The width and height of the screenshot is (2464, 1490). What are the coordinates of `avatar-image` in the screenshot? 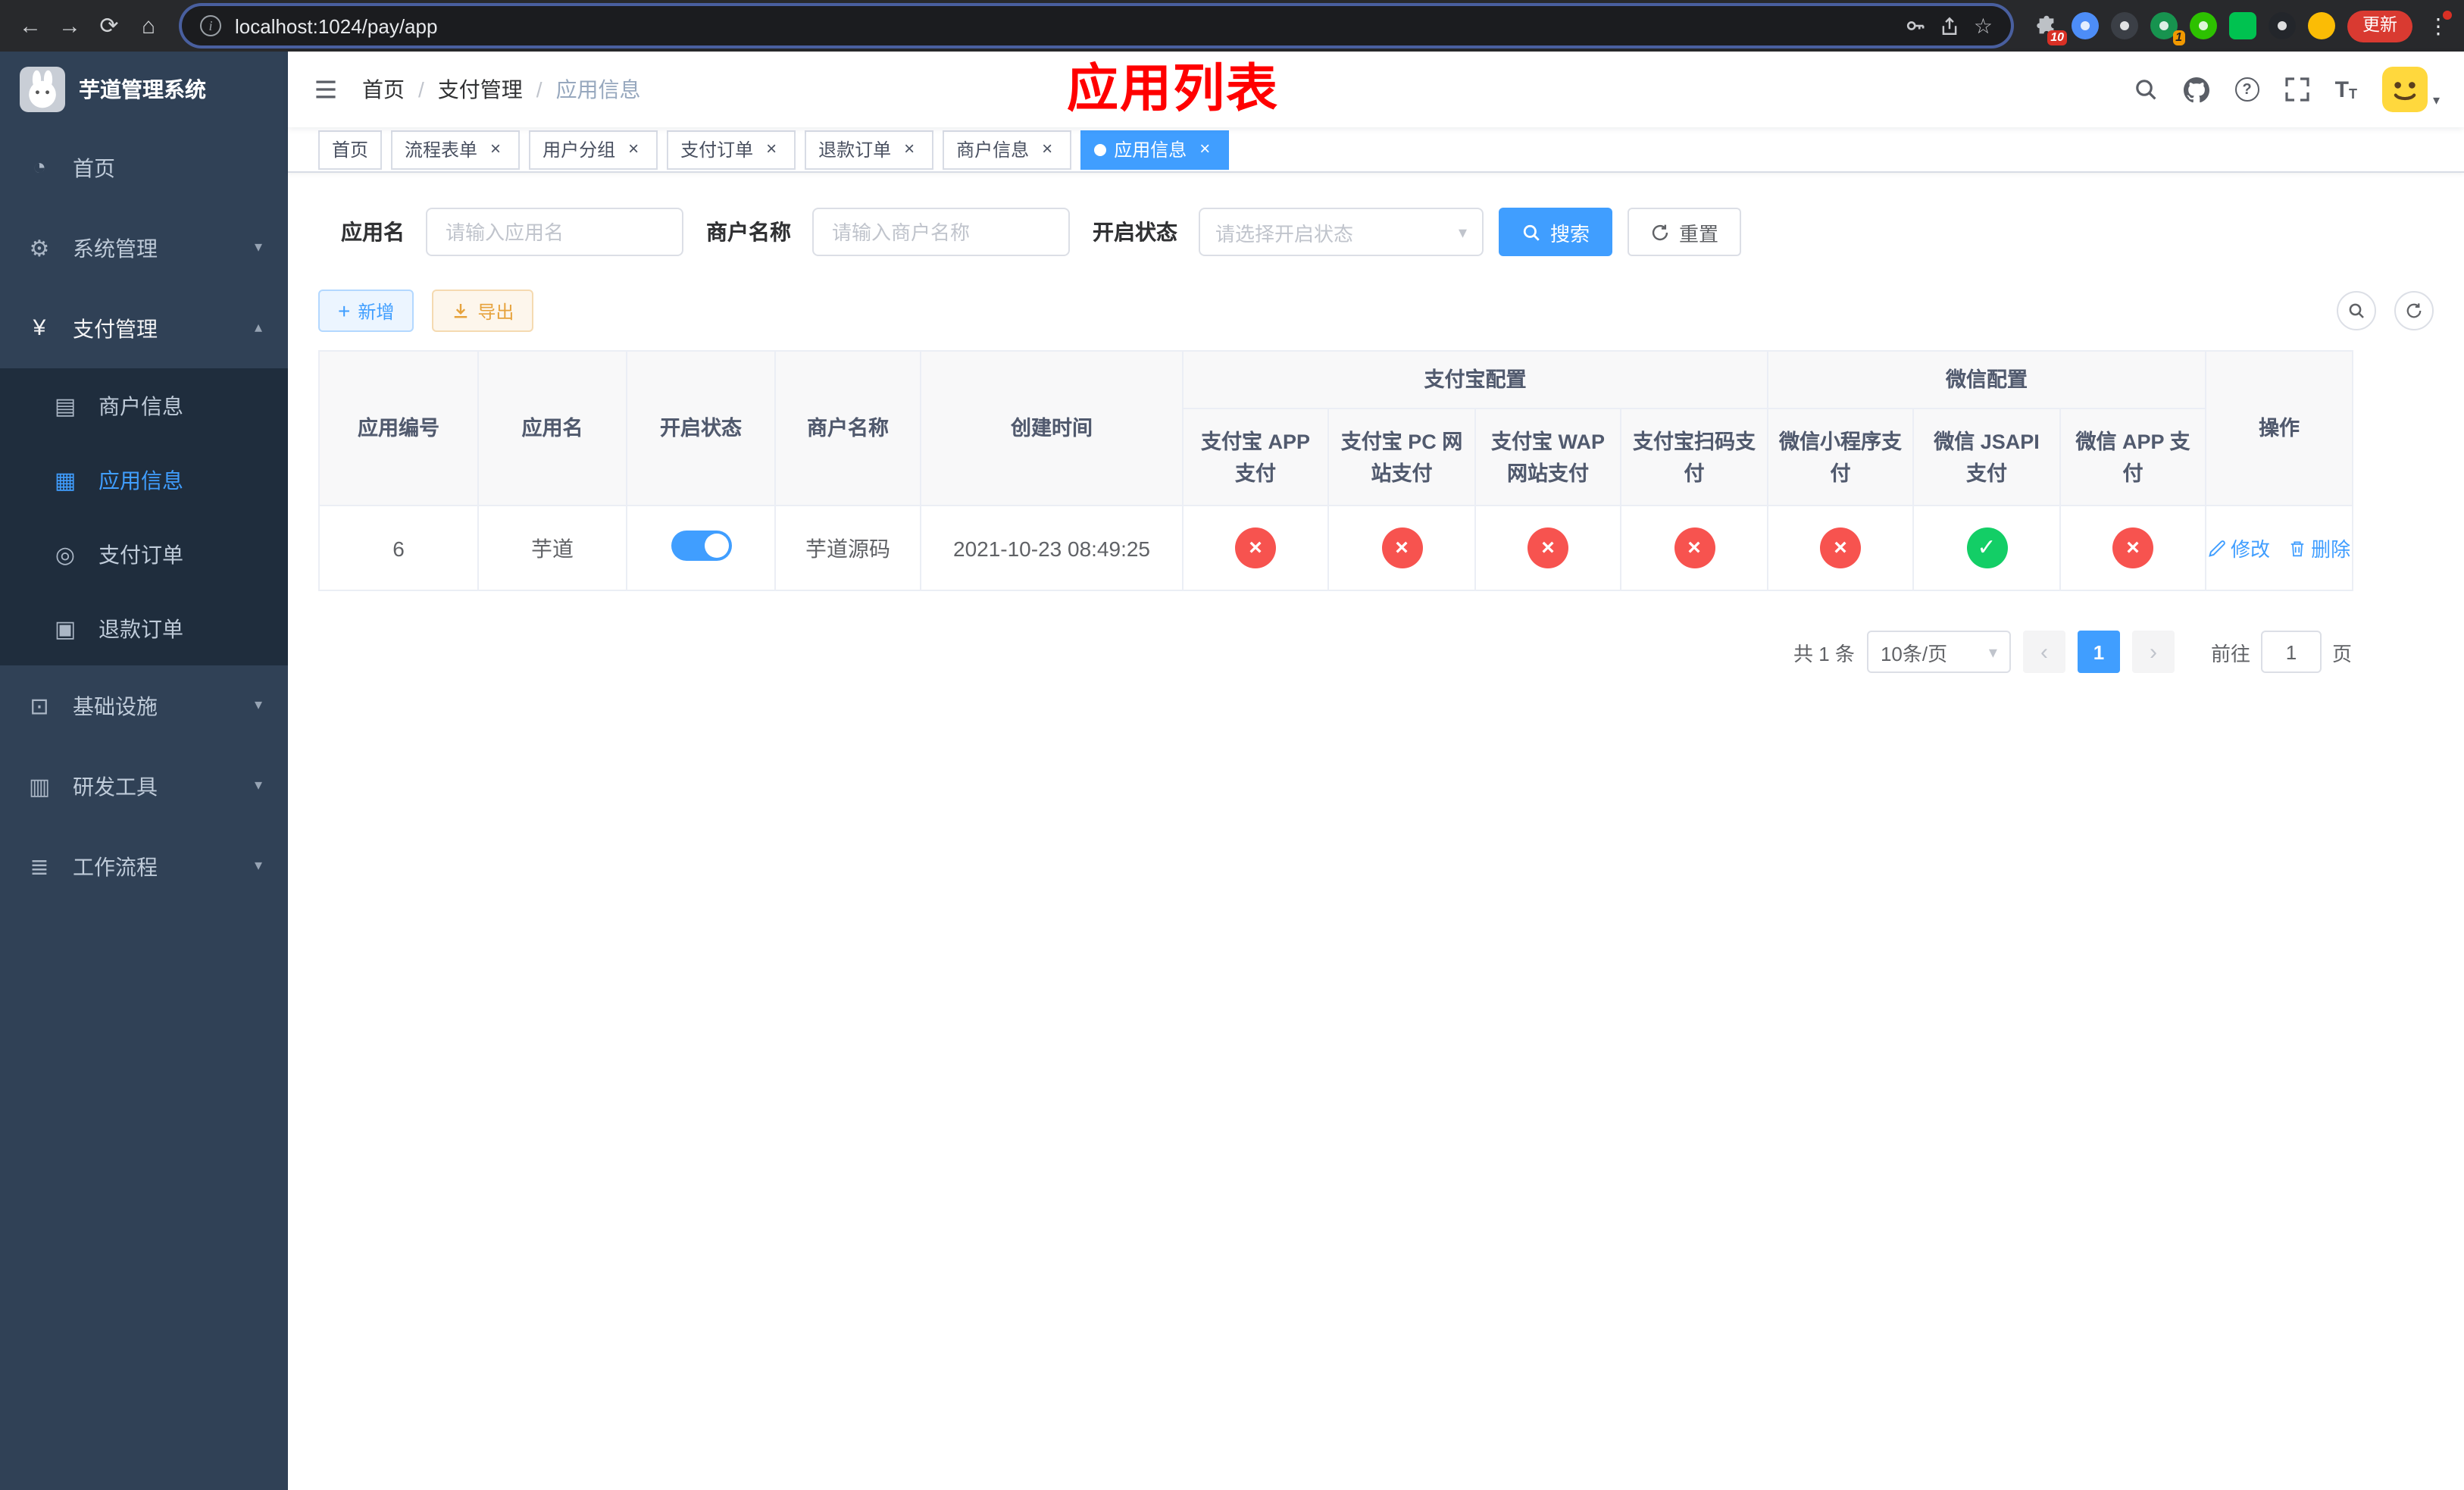 It's located at (2405, 89).